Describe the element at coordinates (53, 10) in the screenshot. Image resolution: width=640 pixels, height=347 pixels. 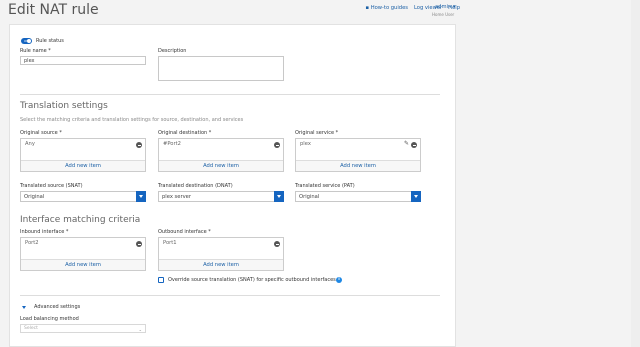
I see `page-title: Edit NAT rule` at that location.